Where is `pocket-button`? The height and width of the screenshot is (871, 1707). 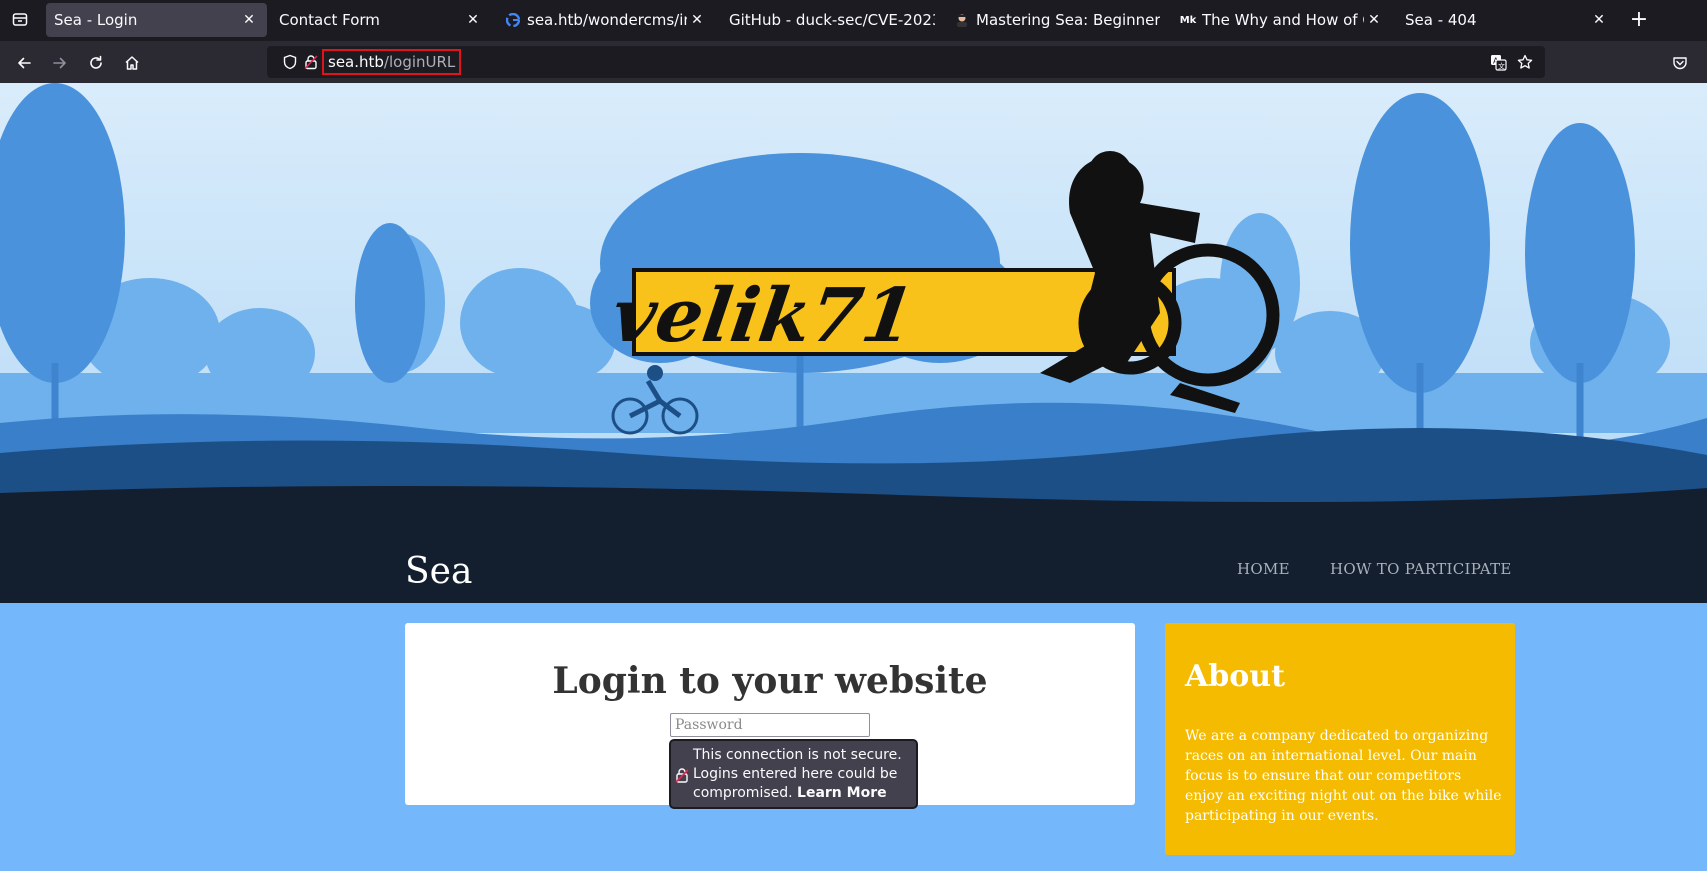
pocket-button is located at coordinates (1680, 63).